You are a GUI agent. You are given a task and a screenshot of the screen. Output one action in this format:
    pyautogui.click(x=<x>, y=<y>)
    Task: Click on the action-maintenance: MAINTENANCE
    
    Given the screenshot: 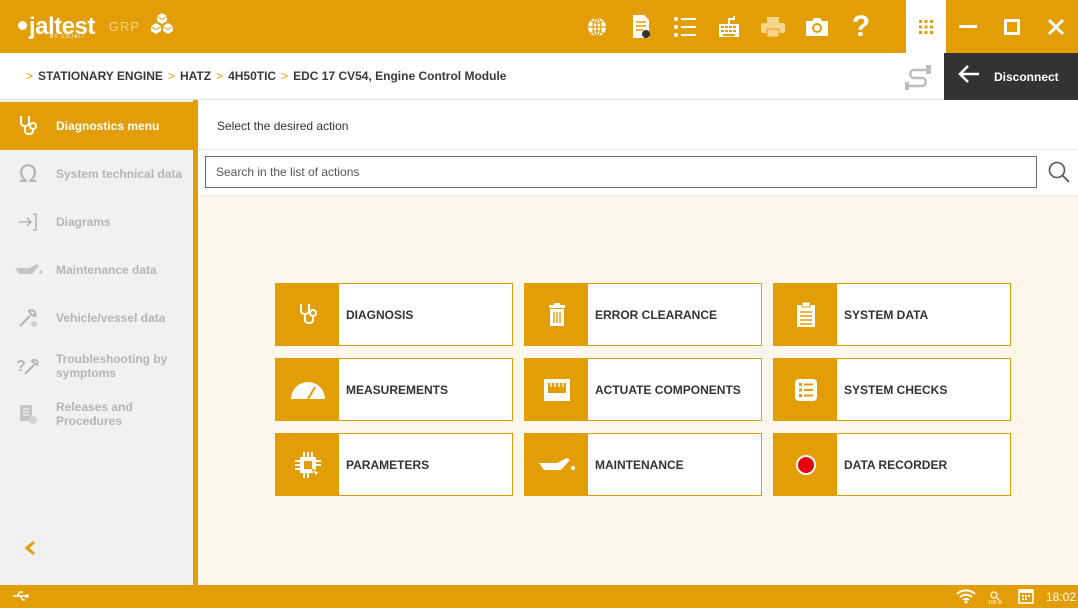 What is the action you would take?
    pyautogui.click(x=643, y=464)
    